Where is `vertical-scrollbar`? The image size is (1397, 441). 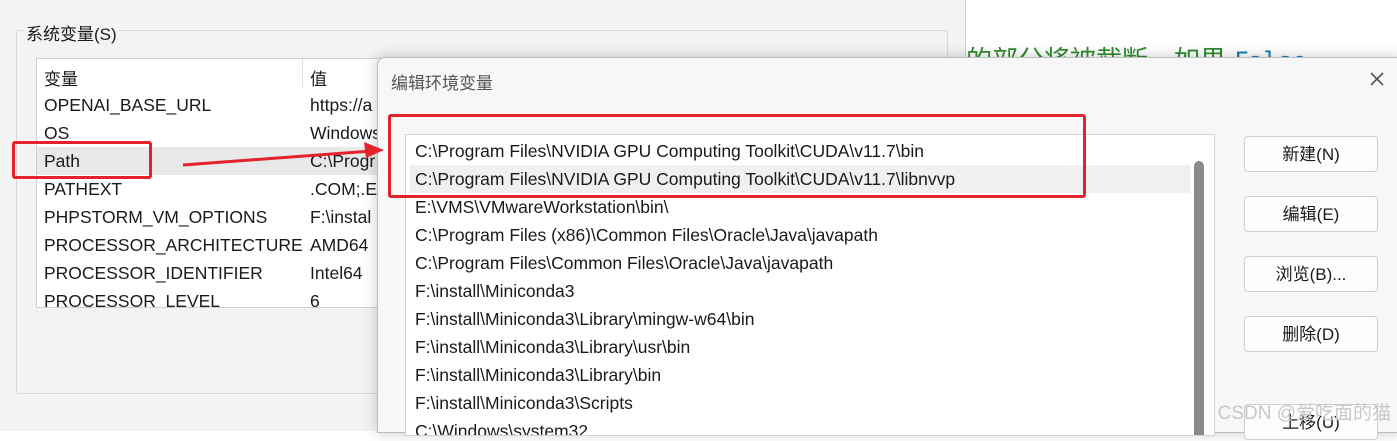
vertical-scrollbar is located at coordinates (1199, 298).